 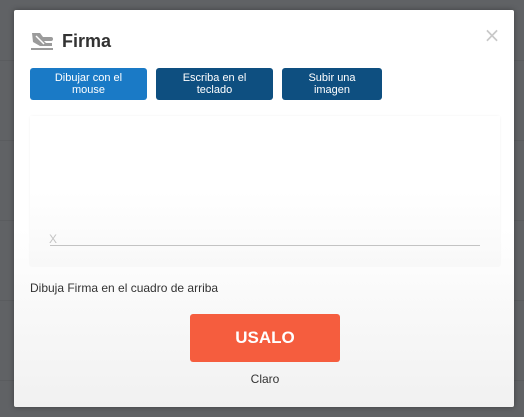 I want to click on signature-mark: X, so click(x=53, y=239).